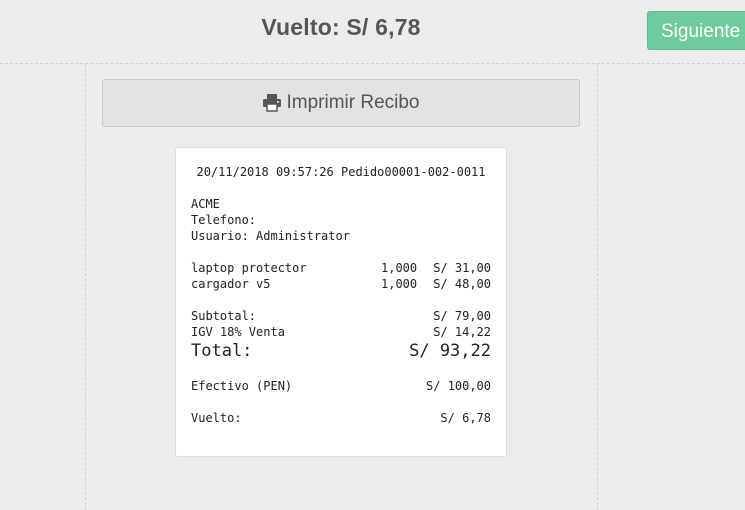  What do you see at coordinates (222, 351) in the screenshot?
I see `receipt-total-label: Total:` at bounding box center [222, 351].